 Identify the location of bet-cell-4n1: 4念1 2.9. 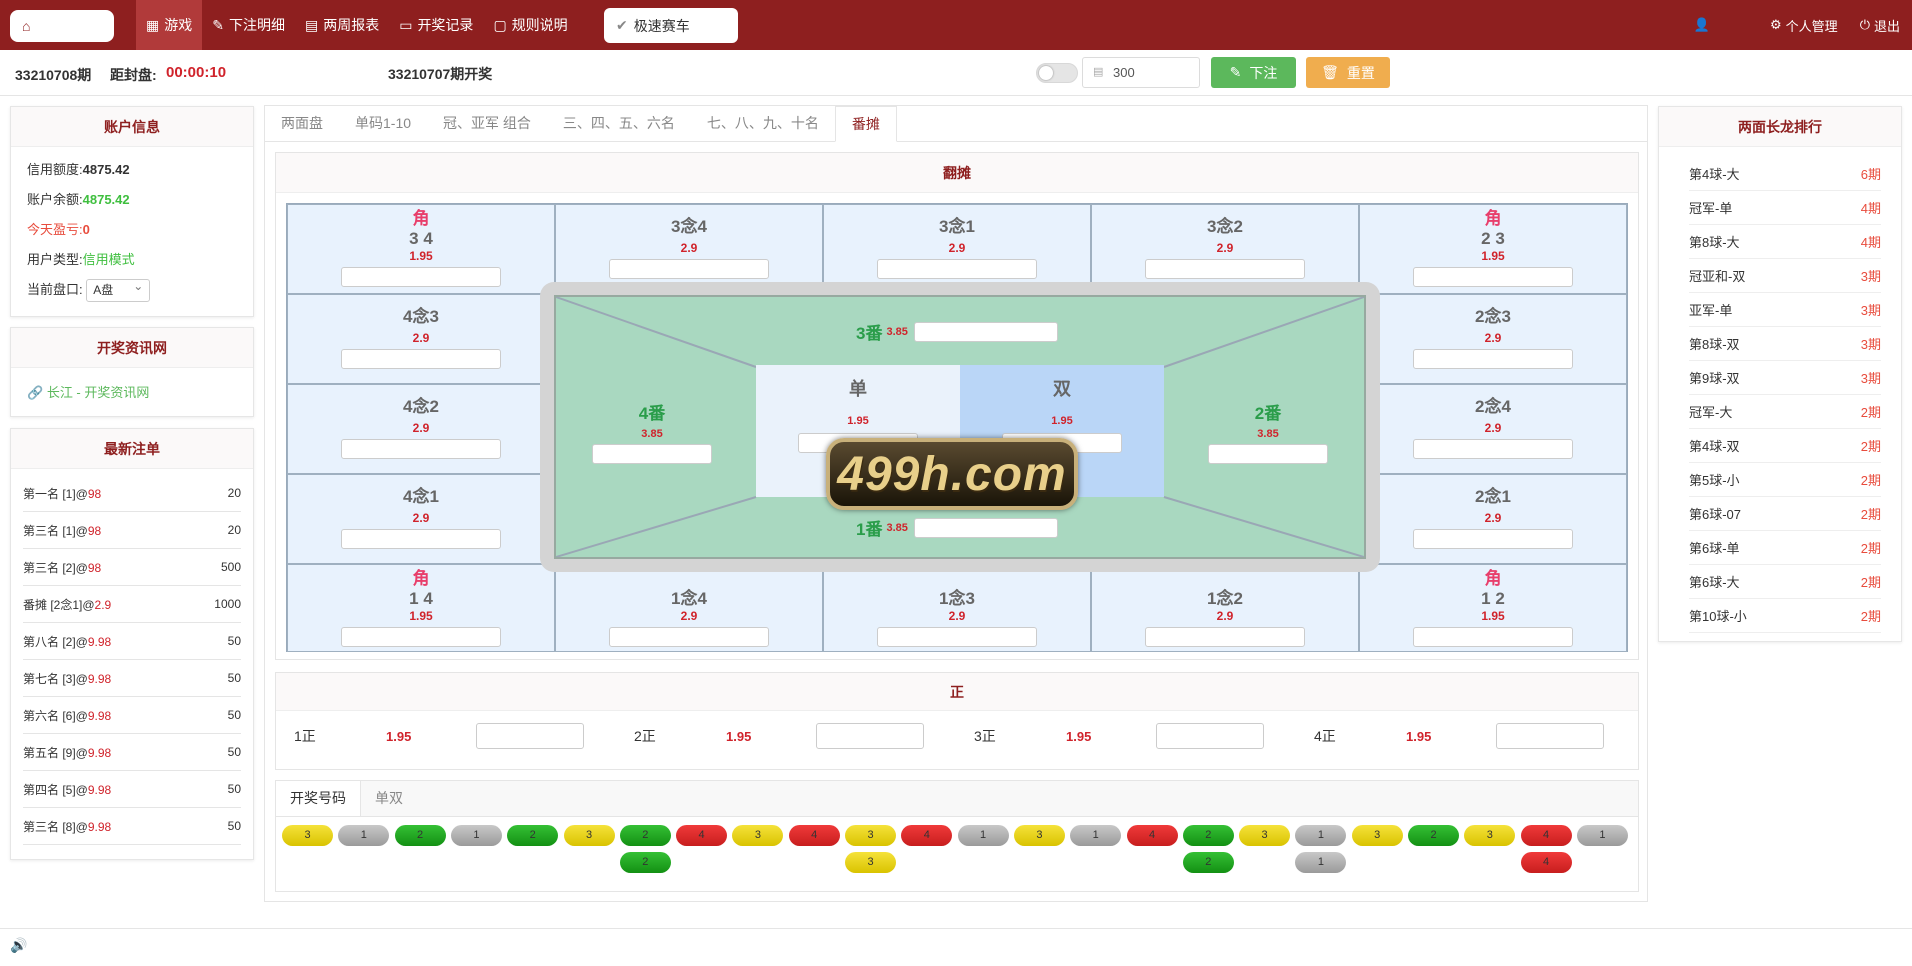
(421, 519).